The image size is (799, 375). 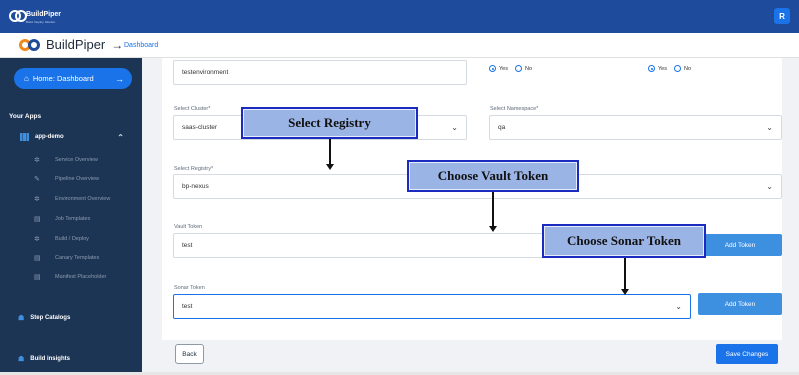 What do you see at coordinates (669, 68) in the screenshot?
I see `radio-group-2: Yes No` at bounding box center [669, 68].